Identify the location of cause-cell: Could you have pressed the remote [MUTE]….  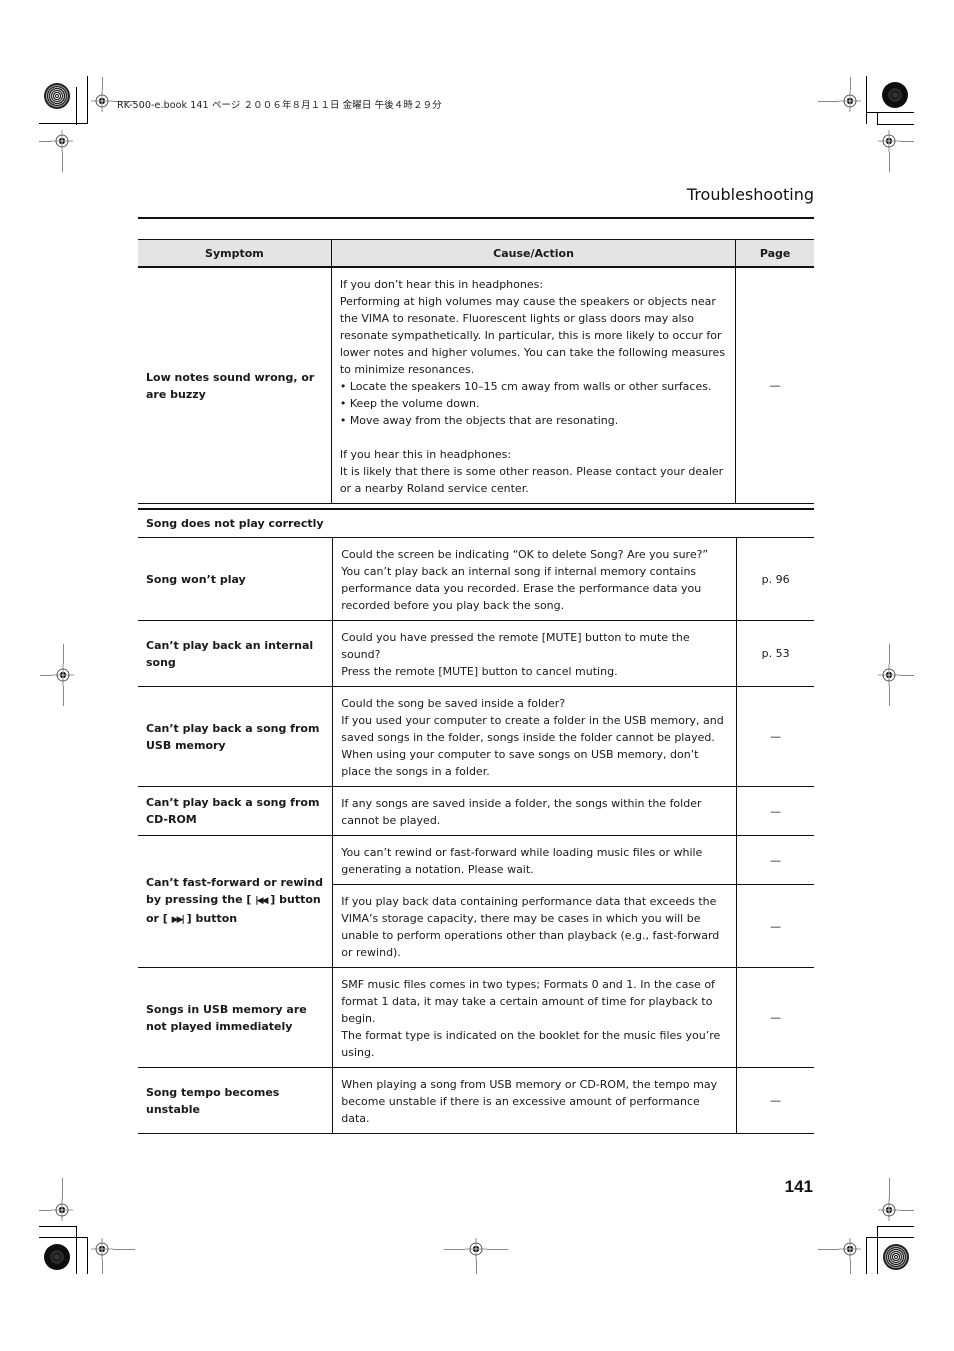
(535, 653).